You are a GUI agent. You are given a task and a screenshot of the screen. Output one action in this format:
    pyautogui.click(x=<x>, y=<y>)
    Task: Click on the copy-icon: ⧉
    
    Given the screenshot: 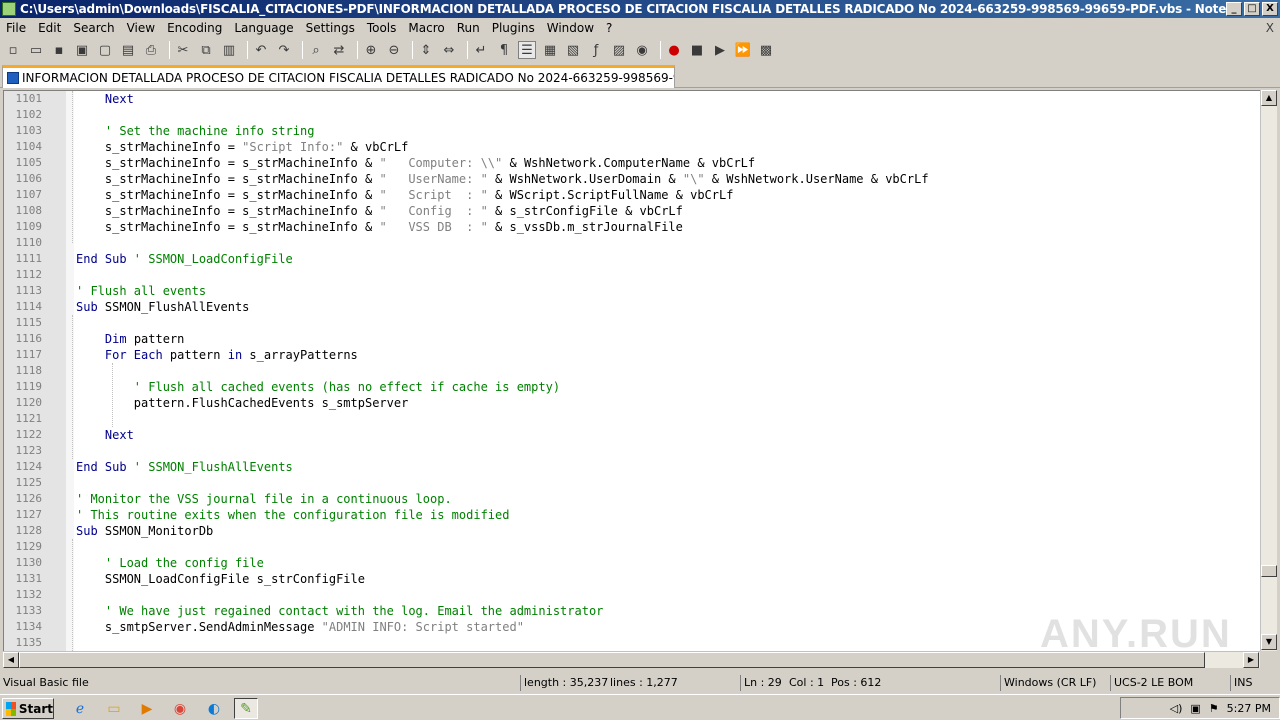 What is the action you would take?
    pyautogui.click(x=206, y=50)
    